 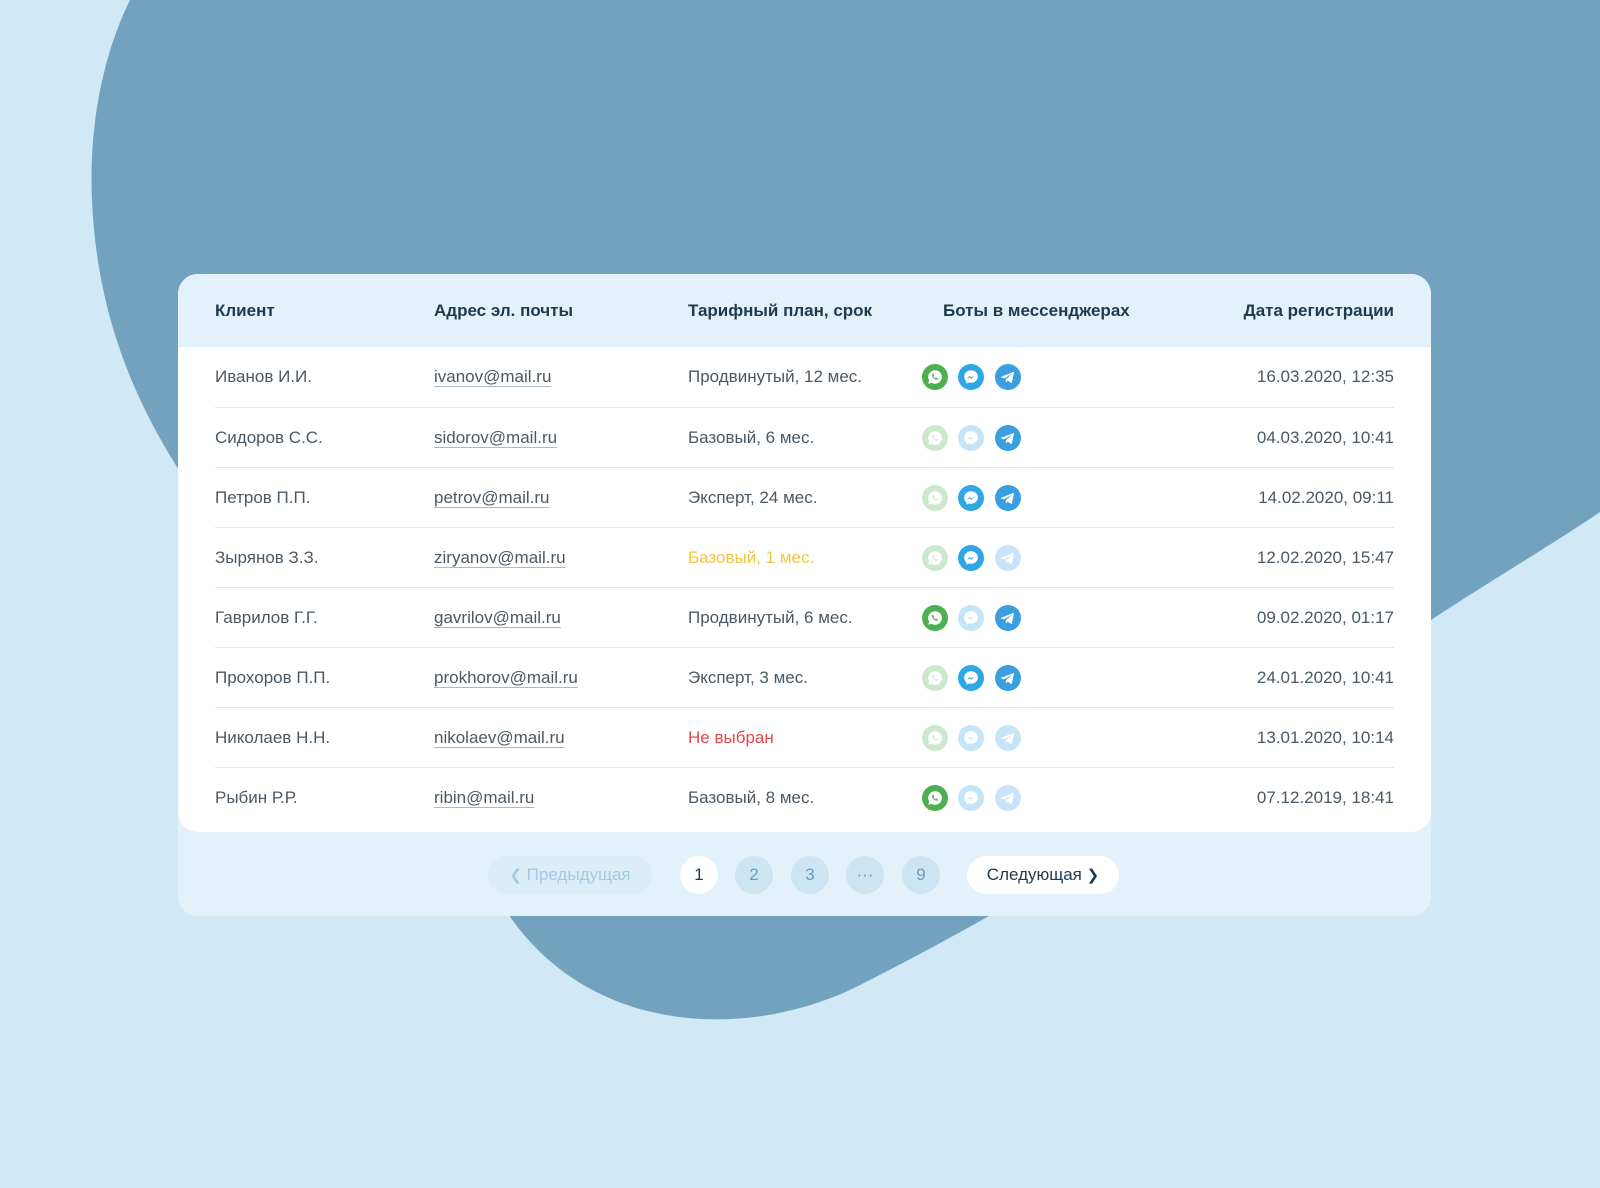 What do you see at coordinates (495, 438) in the screenshot?
I see `client-email-link: sidorov@mail.ru` at bounding box center [495, 438].